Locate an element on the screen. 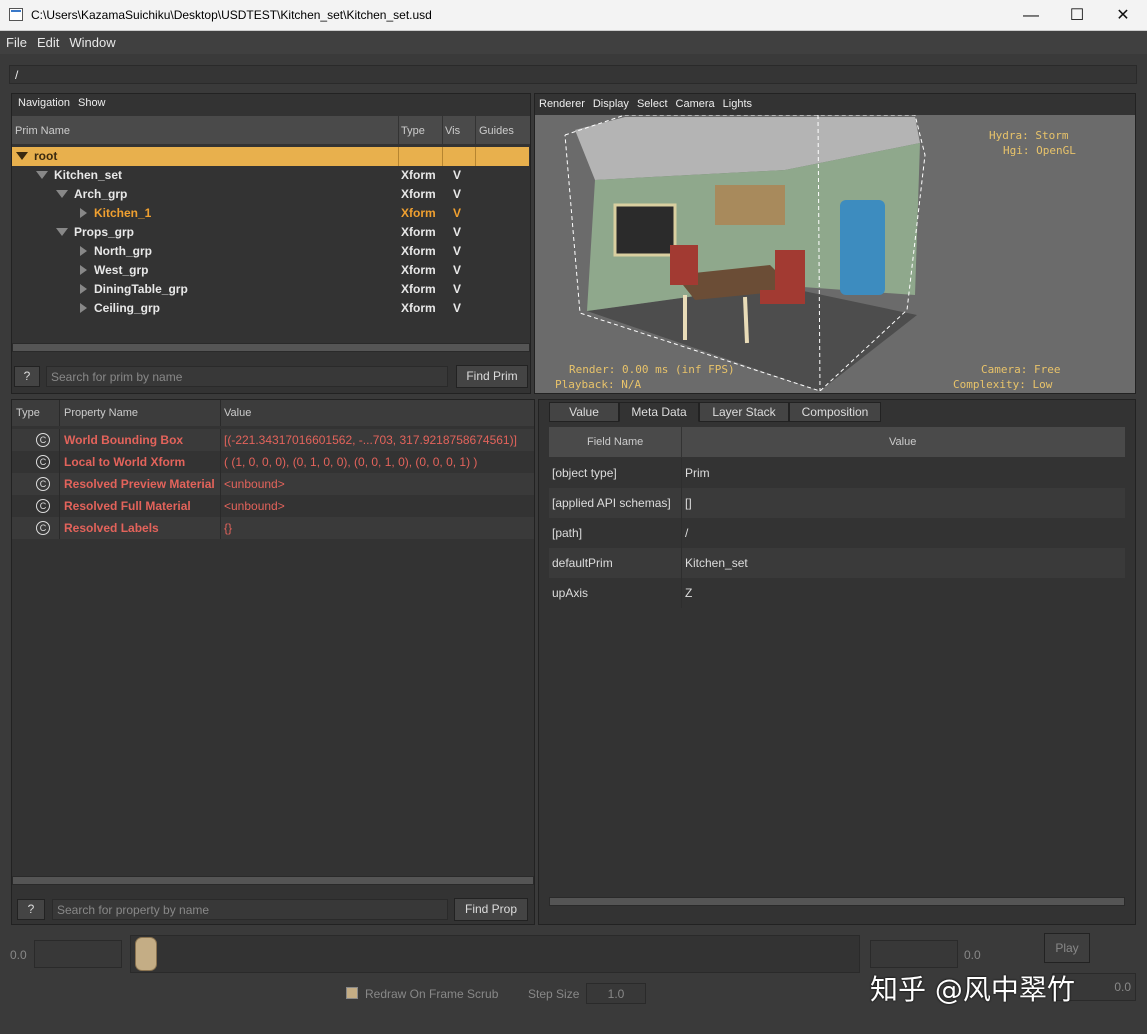 The width and height of the screenshot is (1147, 1034). col-prim-name: Prim Name is located at coordinates (42, 131).